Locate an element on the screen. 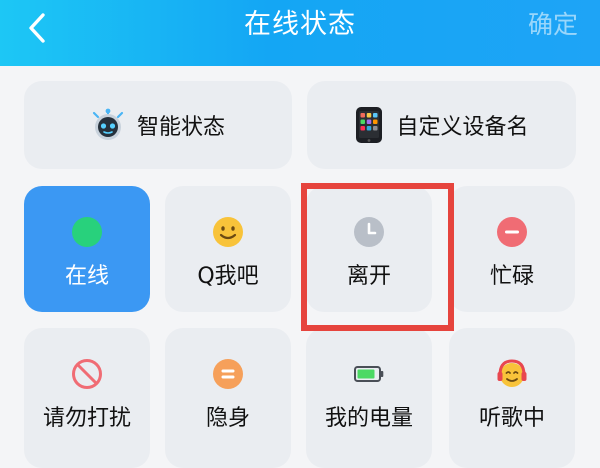  green-dot-icon is located at coordinates (87, 232).